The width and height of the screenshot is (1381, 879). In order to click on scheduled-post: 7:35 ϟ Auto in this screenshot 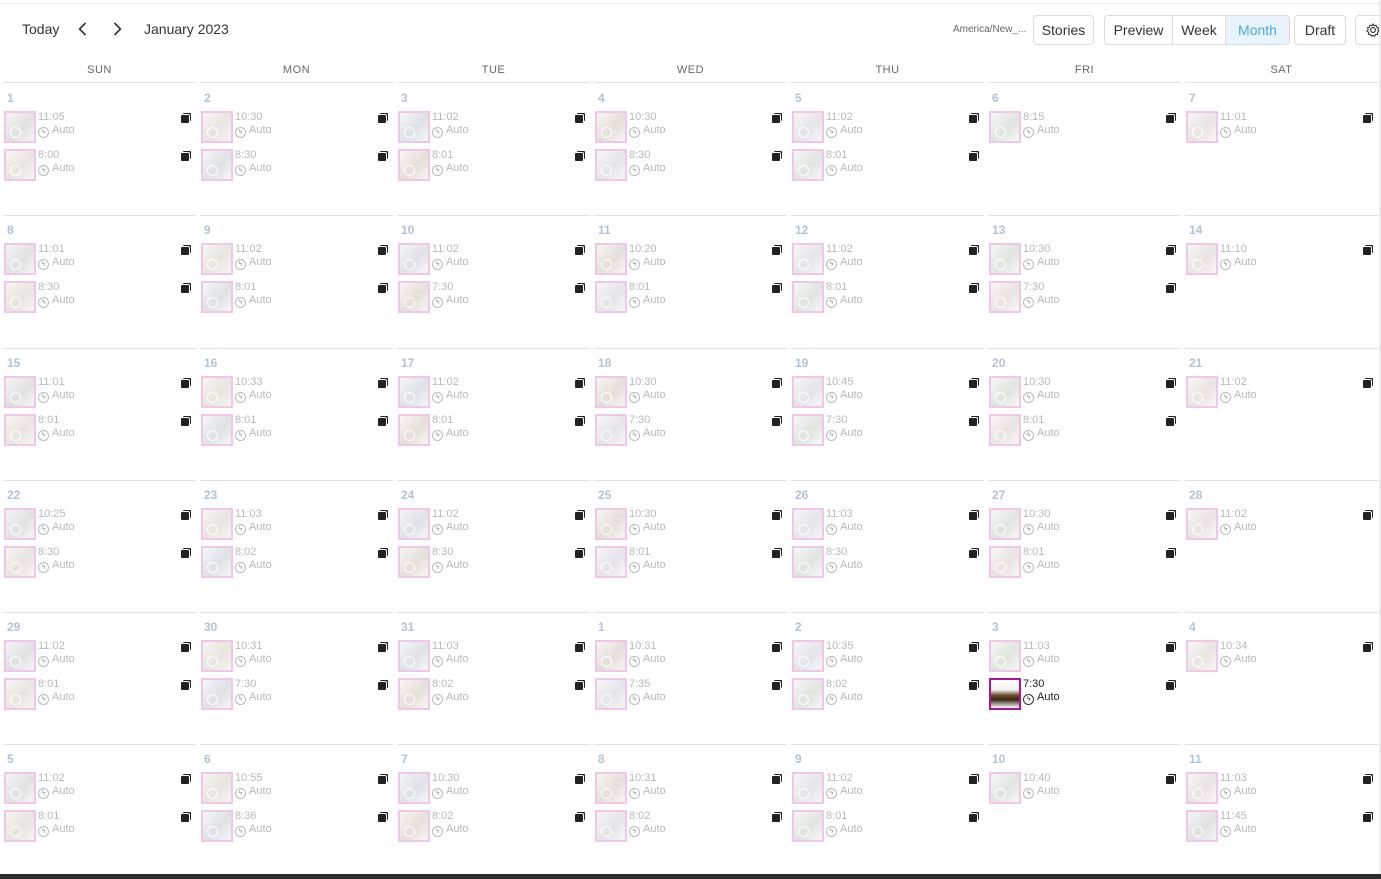, I will do `click(690, 694)`.